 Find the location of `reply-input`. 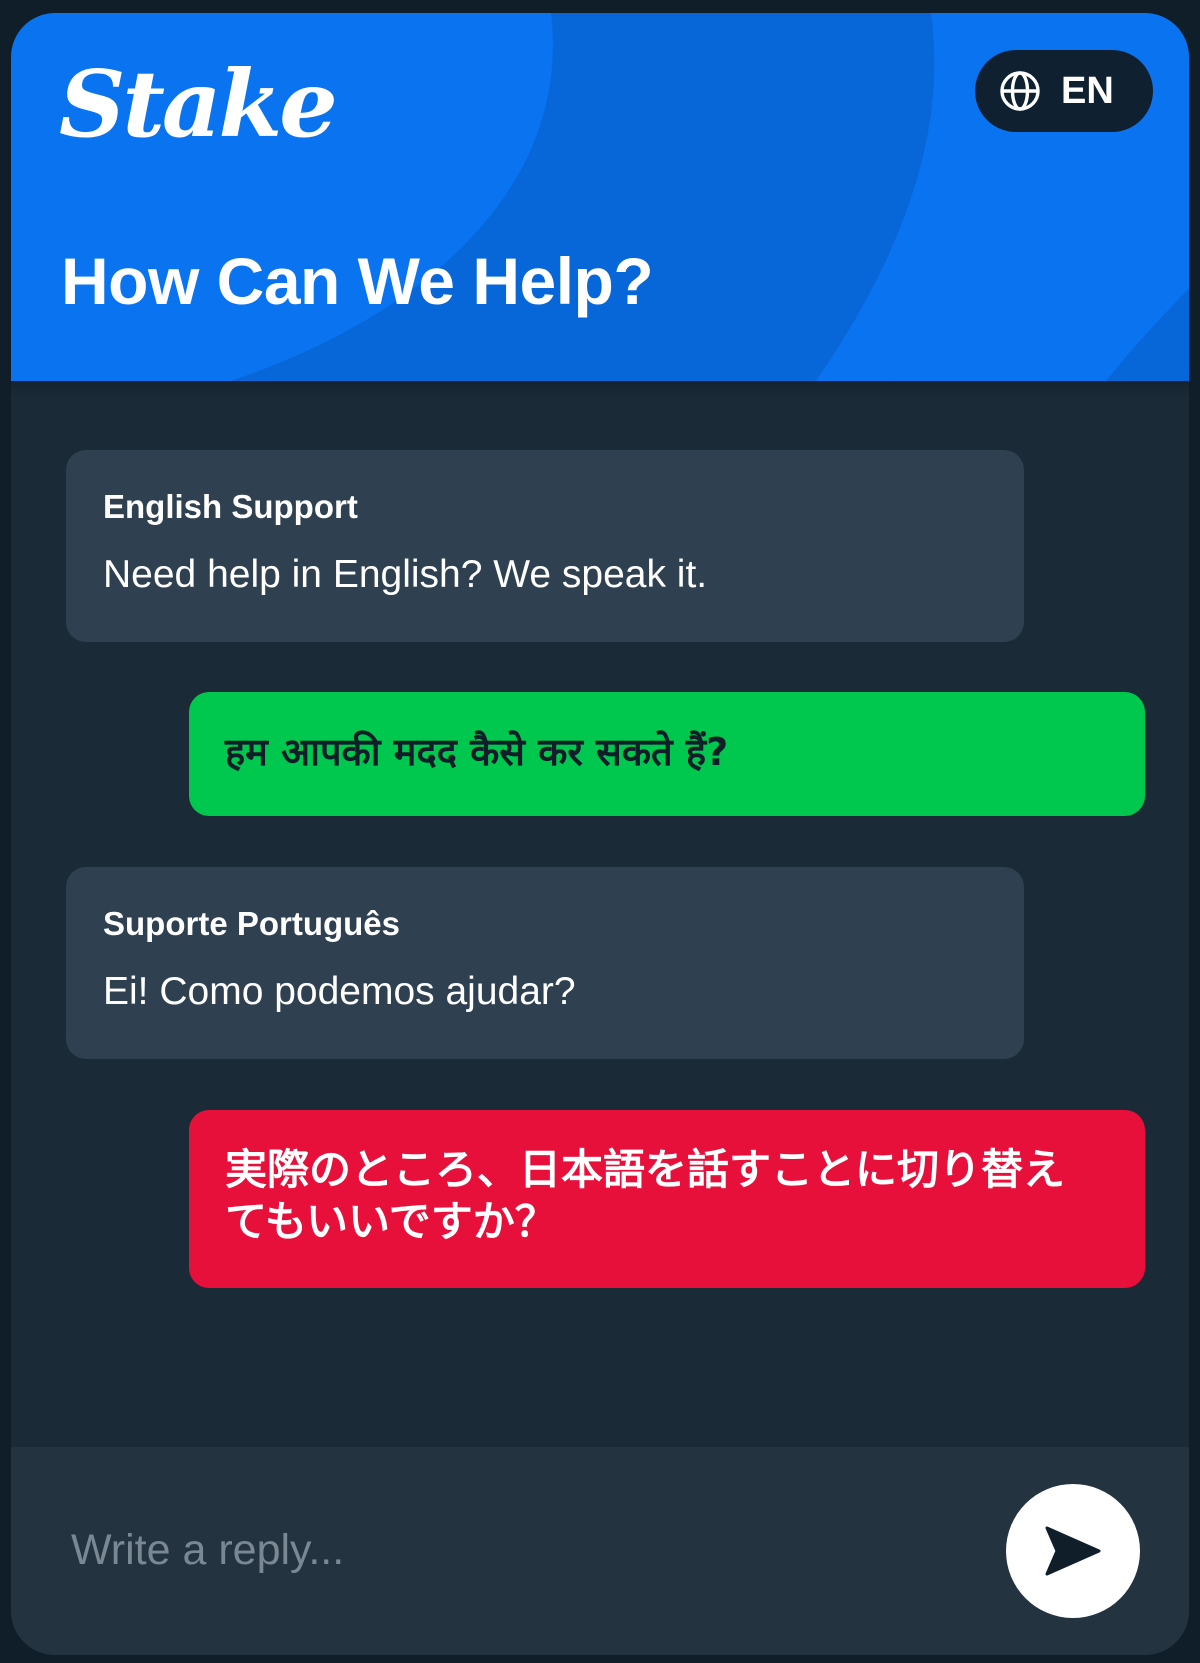

reply-input is located at coordinates (501, 1550).